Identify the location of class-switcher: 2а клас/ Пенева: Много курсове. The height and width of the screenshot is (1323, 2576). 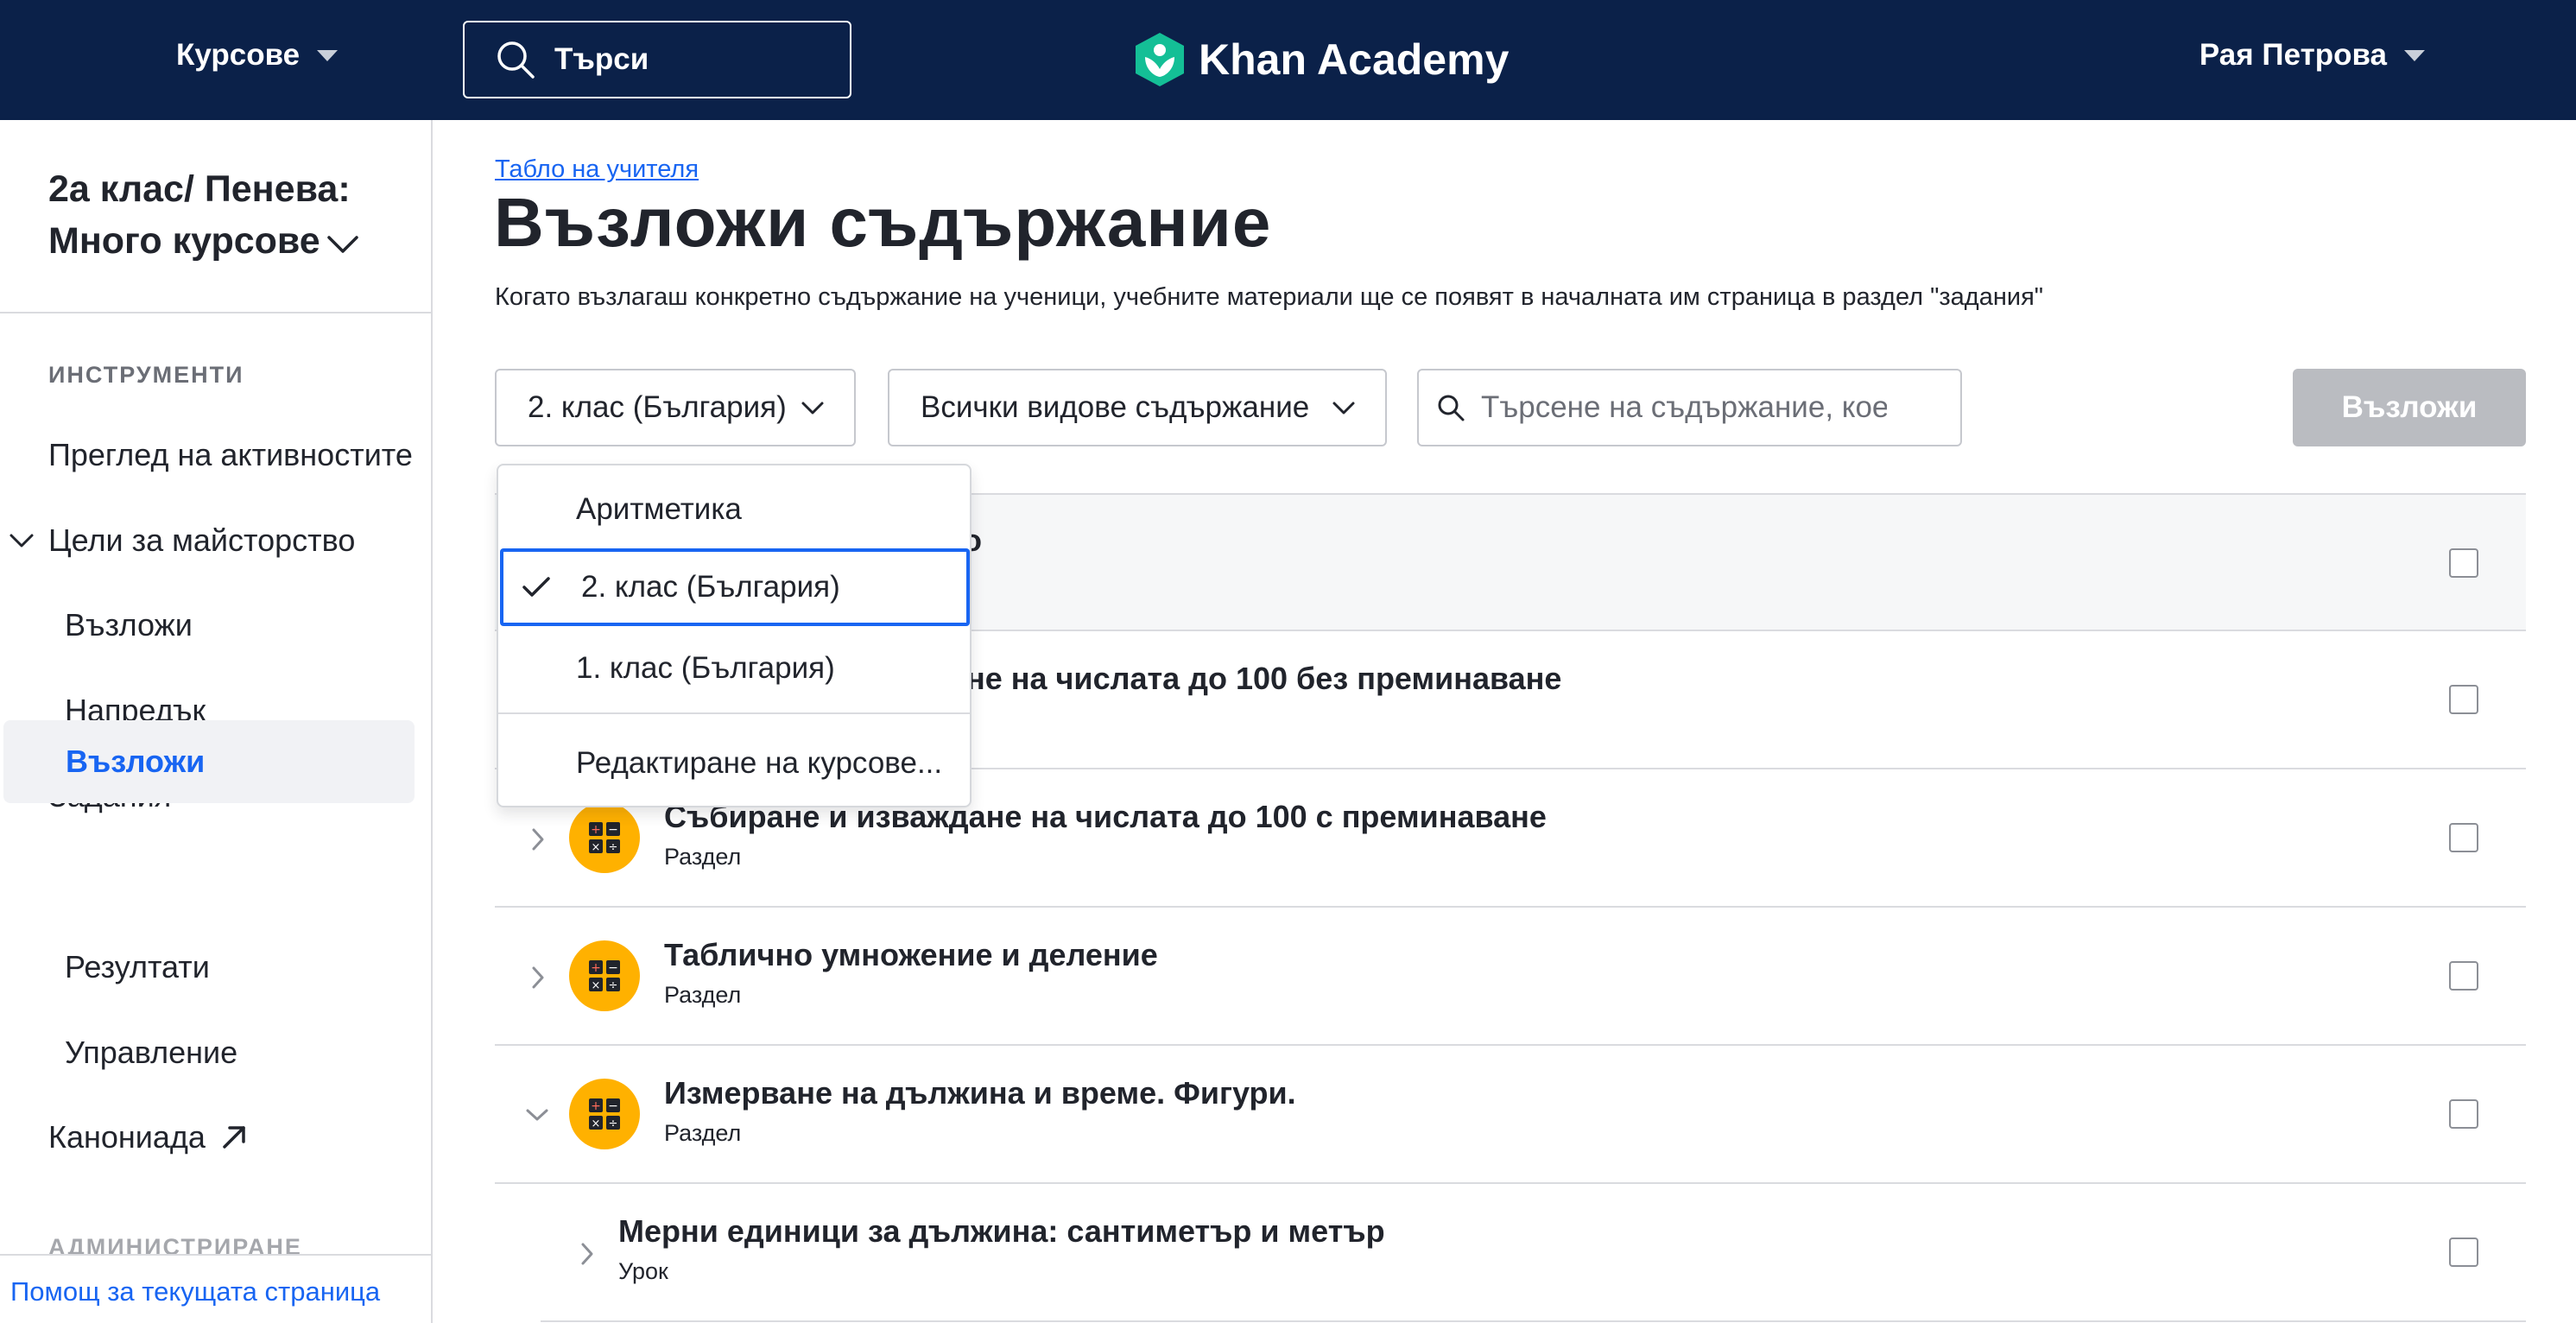
(204, 215).